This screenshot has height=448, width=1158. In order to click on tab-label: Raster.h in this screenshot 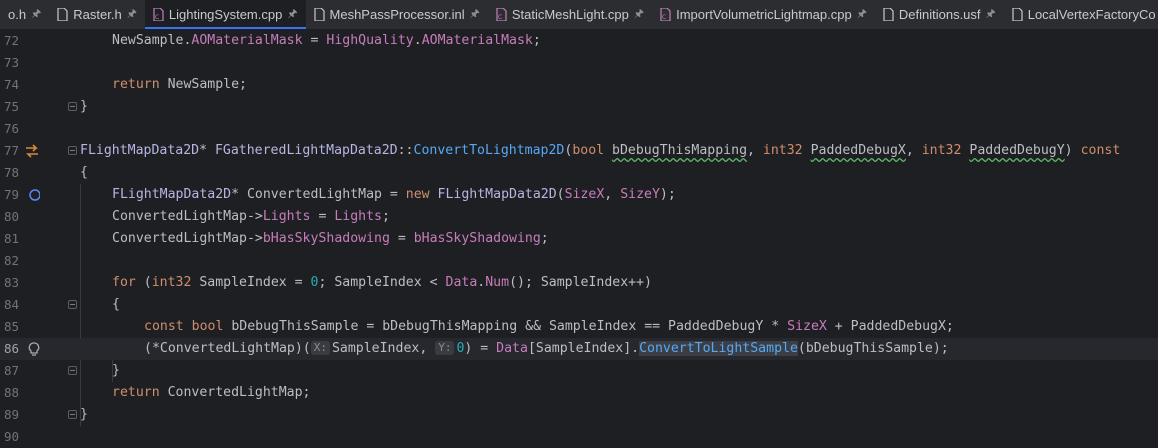, I will do `click(97, 14)`.